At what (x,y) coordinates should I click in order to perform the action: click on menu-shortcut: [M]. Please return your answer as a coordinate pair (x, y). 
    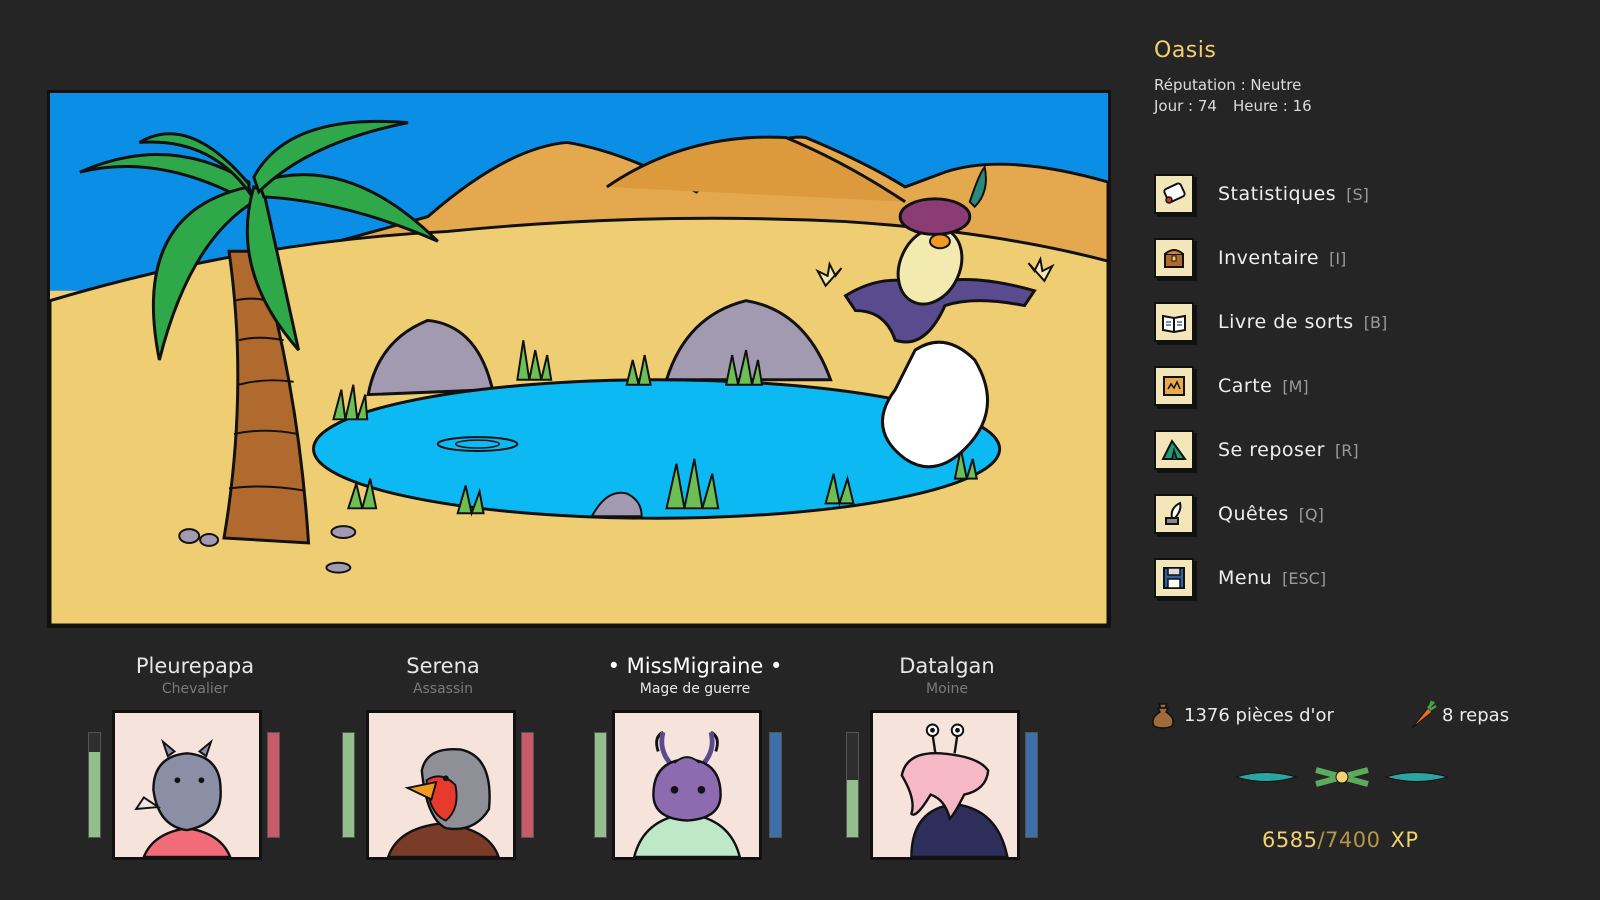
    Looking at the image, I should click on (1295, 386).